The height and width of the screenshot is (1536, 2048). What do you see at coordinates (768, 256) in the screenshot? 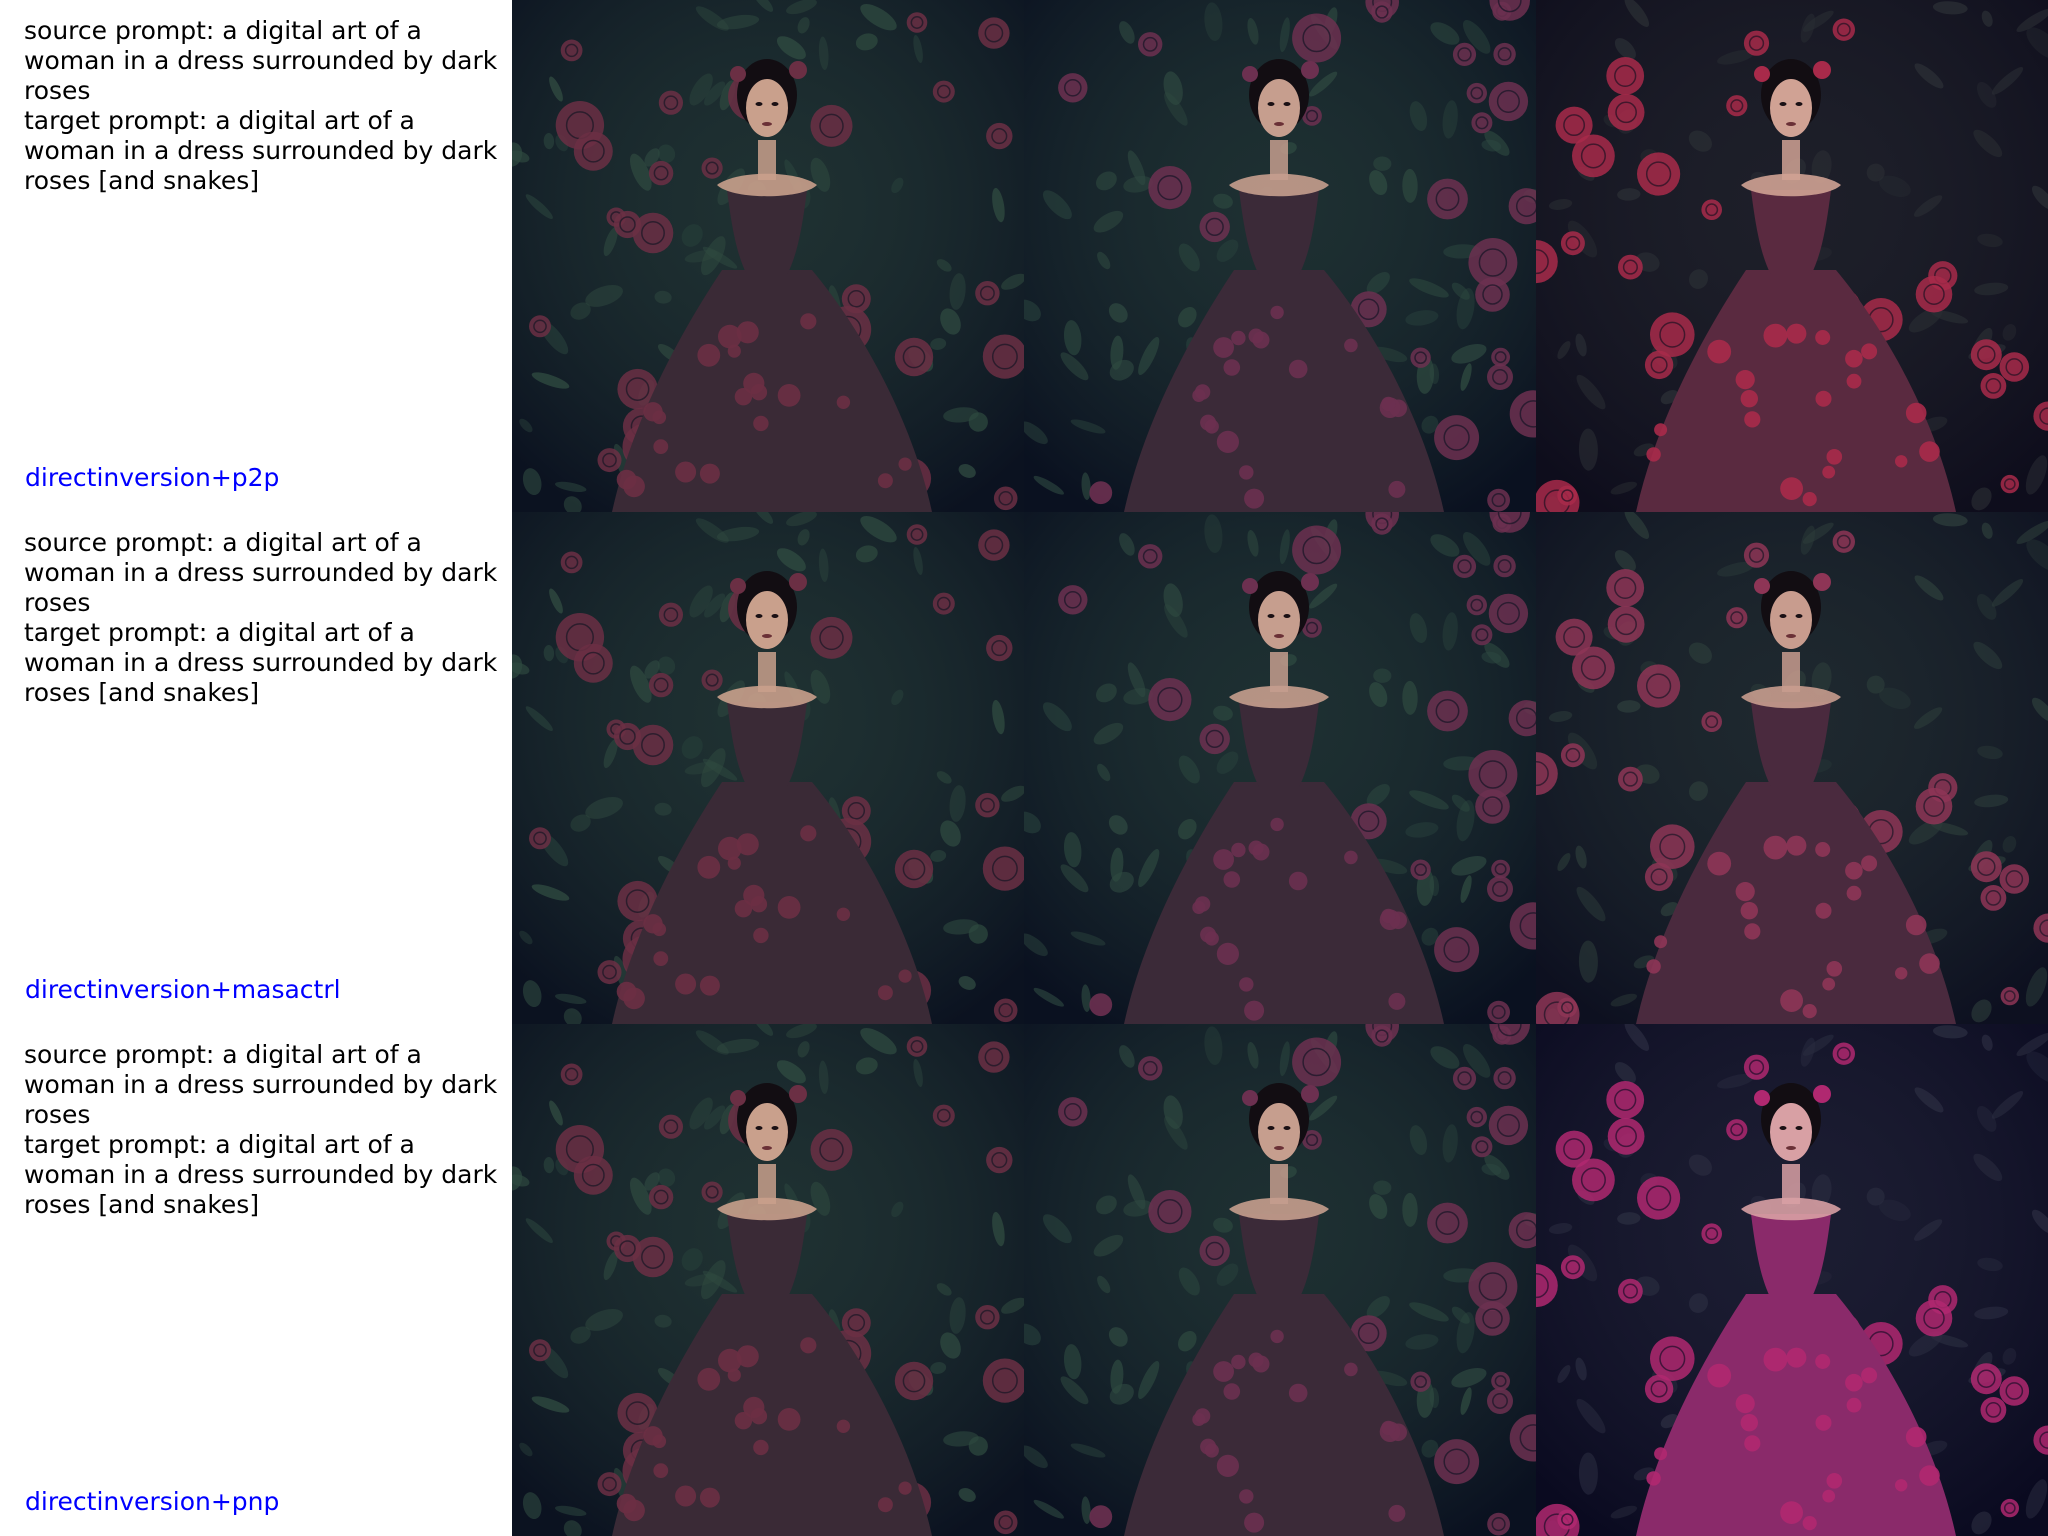
I see `source-image` at bounding box center [768, 256].